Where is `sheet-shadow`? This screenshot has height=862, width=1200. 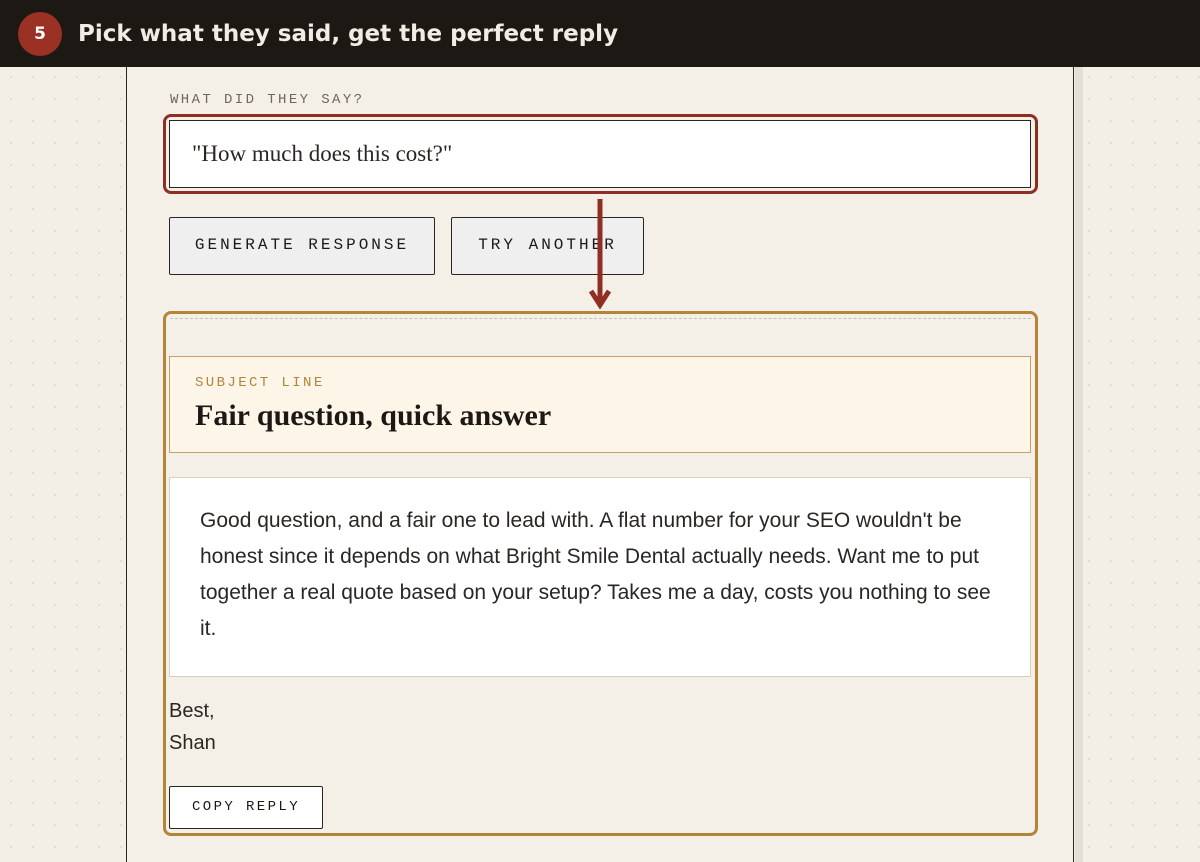 sheet-shadow is located at coordinates (1079, 464).